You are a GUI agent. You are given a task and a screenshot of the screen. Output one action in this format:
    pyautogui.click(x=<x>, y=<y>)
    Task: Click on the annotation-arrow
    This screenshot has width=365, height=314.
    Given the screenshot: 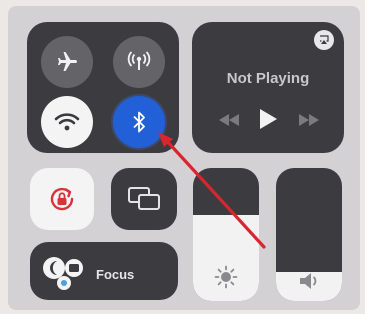 What is the action you would take?
    pyautogui.click(x=212, y=190)
    